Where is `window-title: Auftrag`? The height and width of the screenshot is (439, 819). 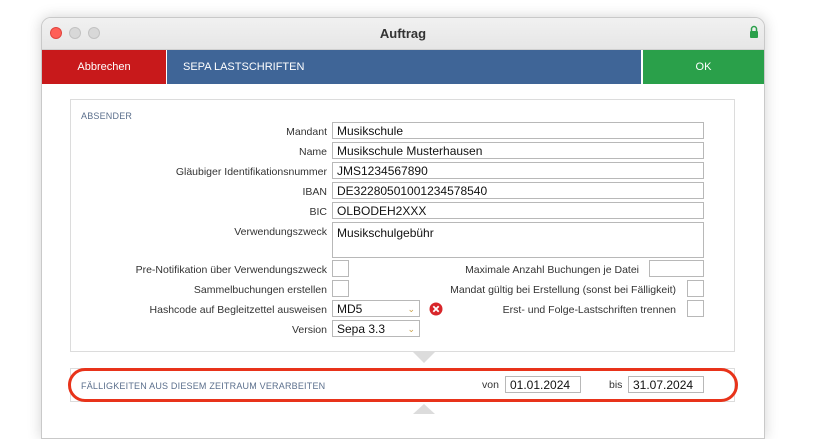
window-title: Auftrag is located at coordinates (403, 33).